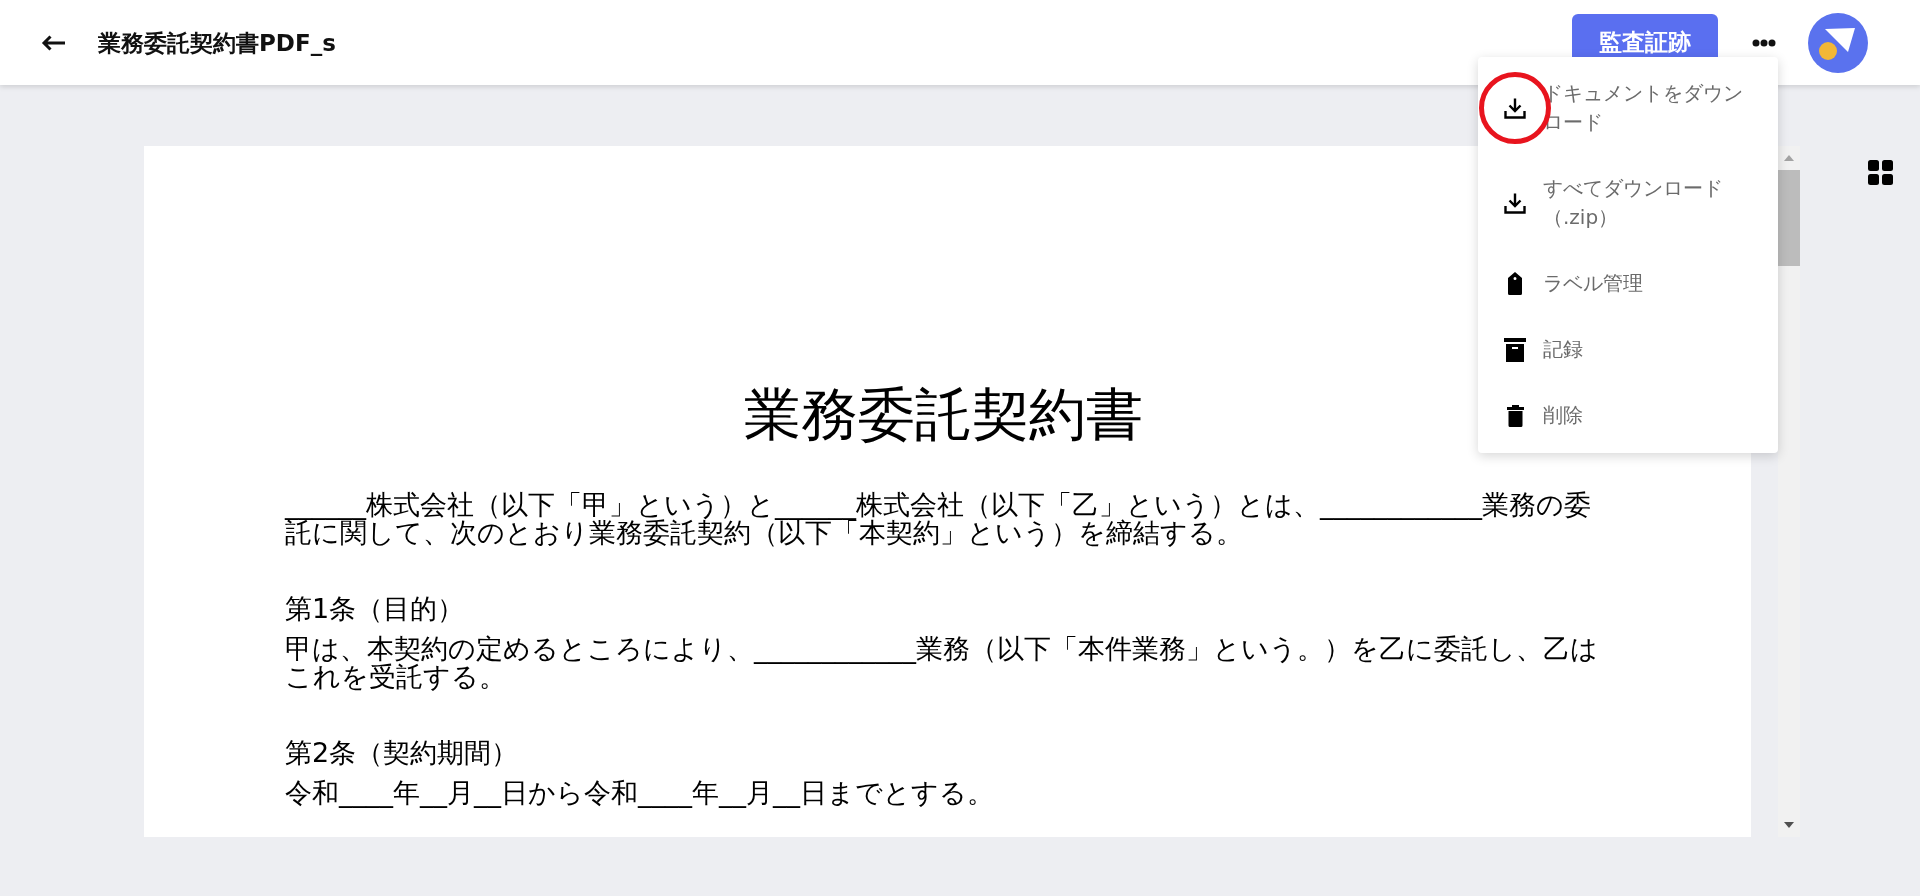  Describe the element at coordinates (1628, 284) in the screenshot. I see `menu-item: ラベル管理` at that location.